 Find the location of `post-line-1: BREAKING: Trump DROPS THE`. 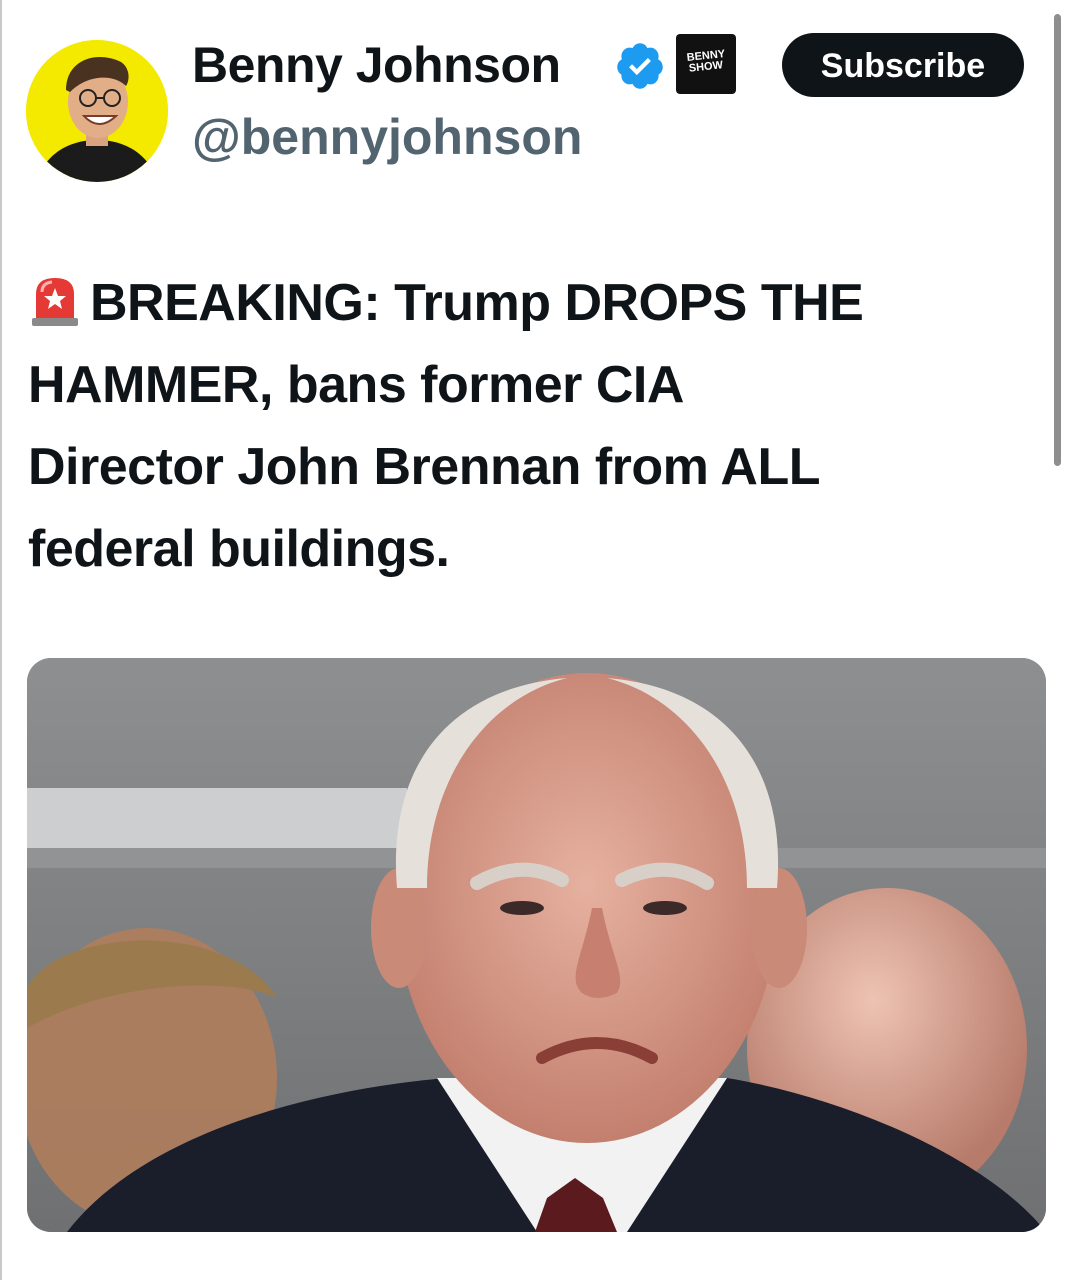

post-line-1: BREAKING: Trump DROPS THE is located at coordinates (533, 303).